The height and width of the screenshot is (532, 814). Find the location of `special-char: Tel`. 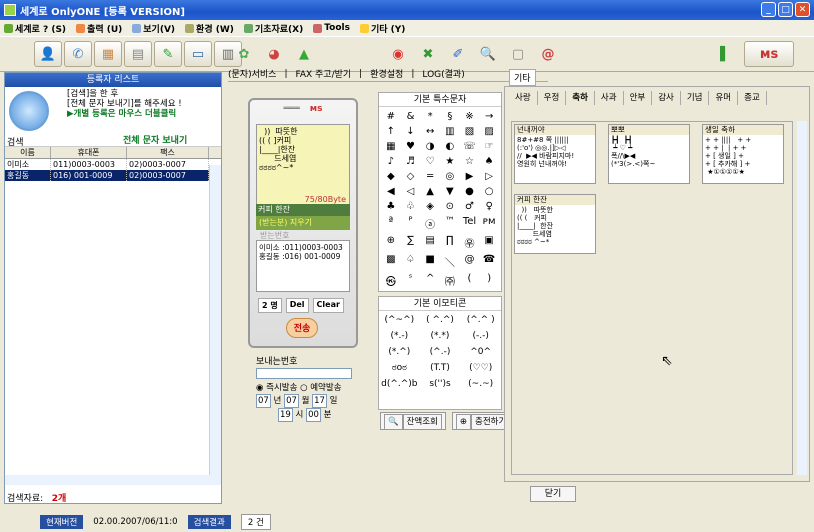

special-char: Tel is located at coordinates (470, 223).